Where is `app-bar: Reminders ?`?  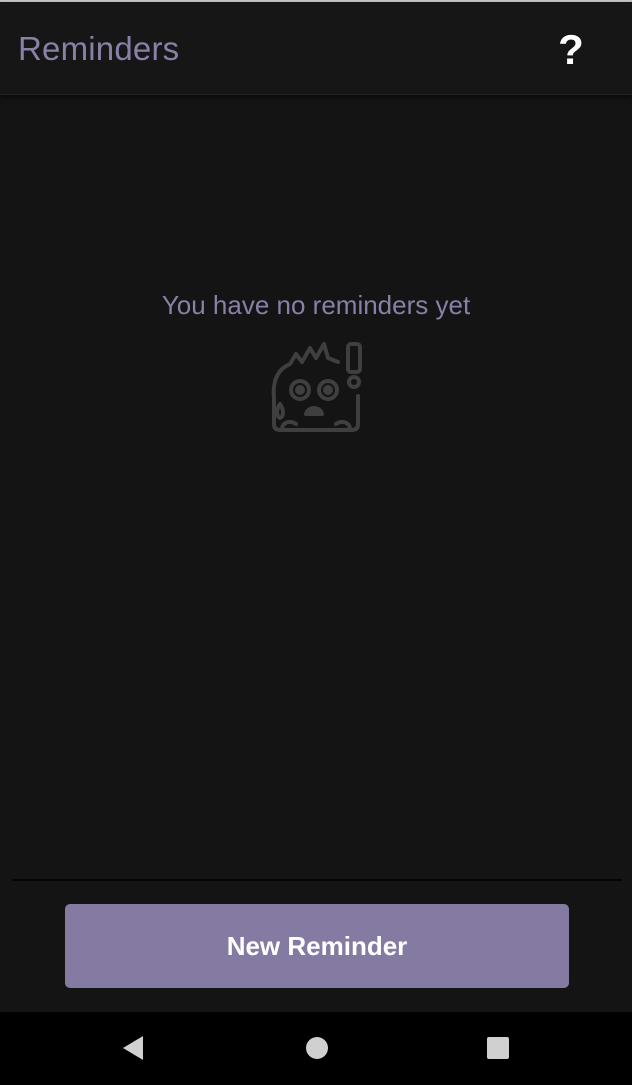
app-bar: Reminders ? is located at coordinates (316, 48).